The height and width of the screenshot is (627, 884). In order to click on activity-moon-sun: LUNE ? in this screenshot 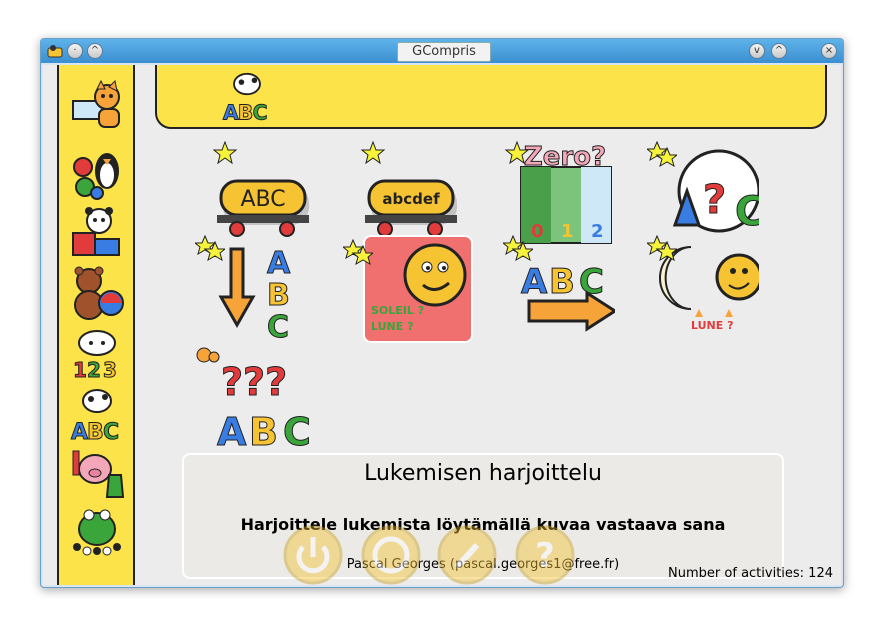, I will do `click(703, 289)`.